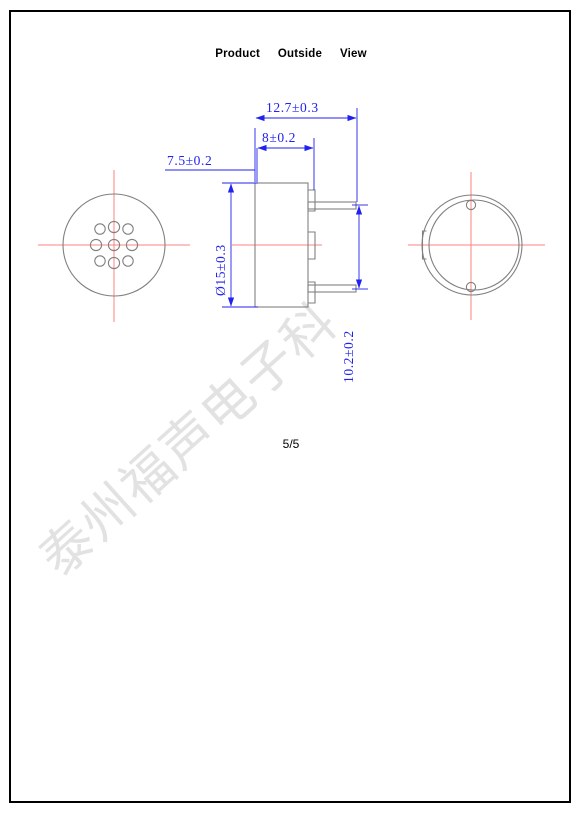  Describe the element at coordinates (279, 137) in the screenshot. I see `dimension-label-body-length: 8±0.2` at that location.